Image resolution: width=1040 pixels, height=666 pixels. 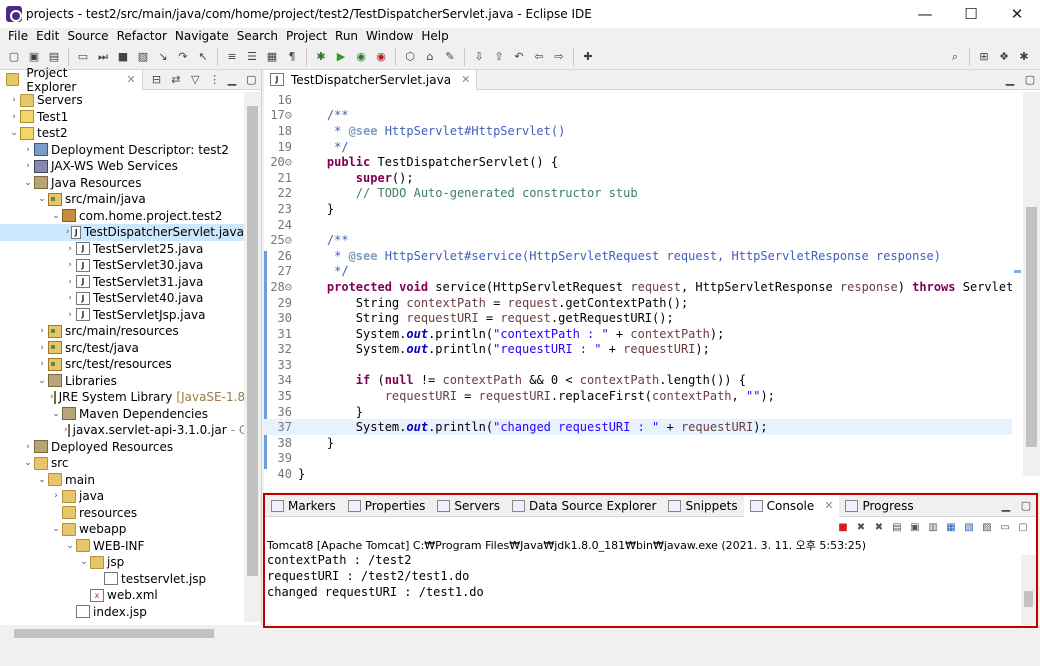 I want to click on open-console-icon: ▢, so click(x=1023, y=527).